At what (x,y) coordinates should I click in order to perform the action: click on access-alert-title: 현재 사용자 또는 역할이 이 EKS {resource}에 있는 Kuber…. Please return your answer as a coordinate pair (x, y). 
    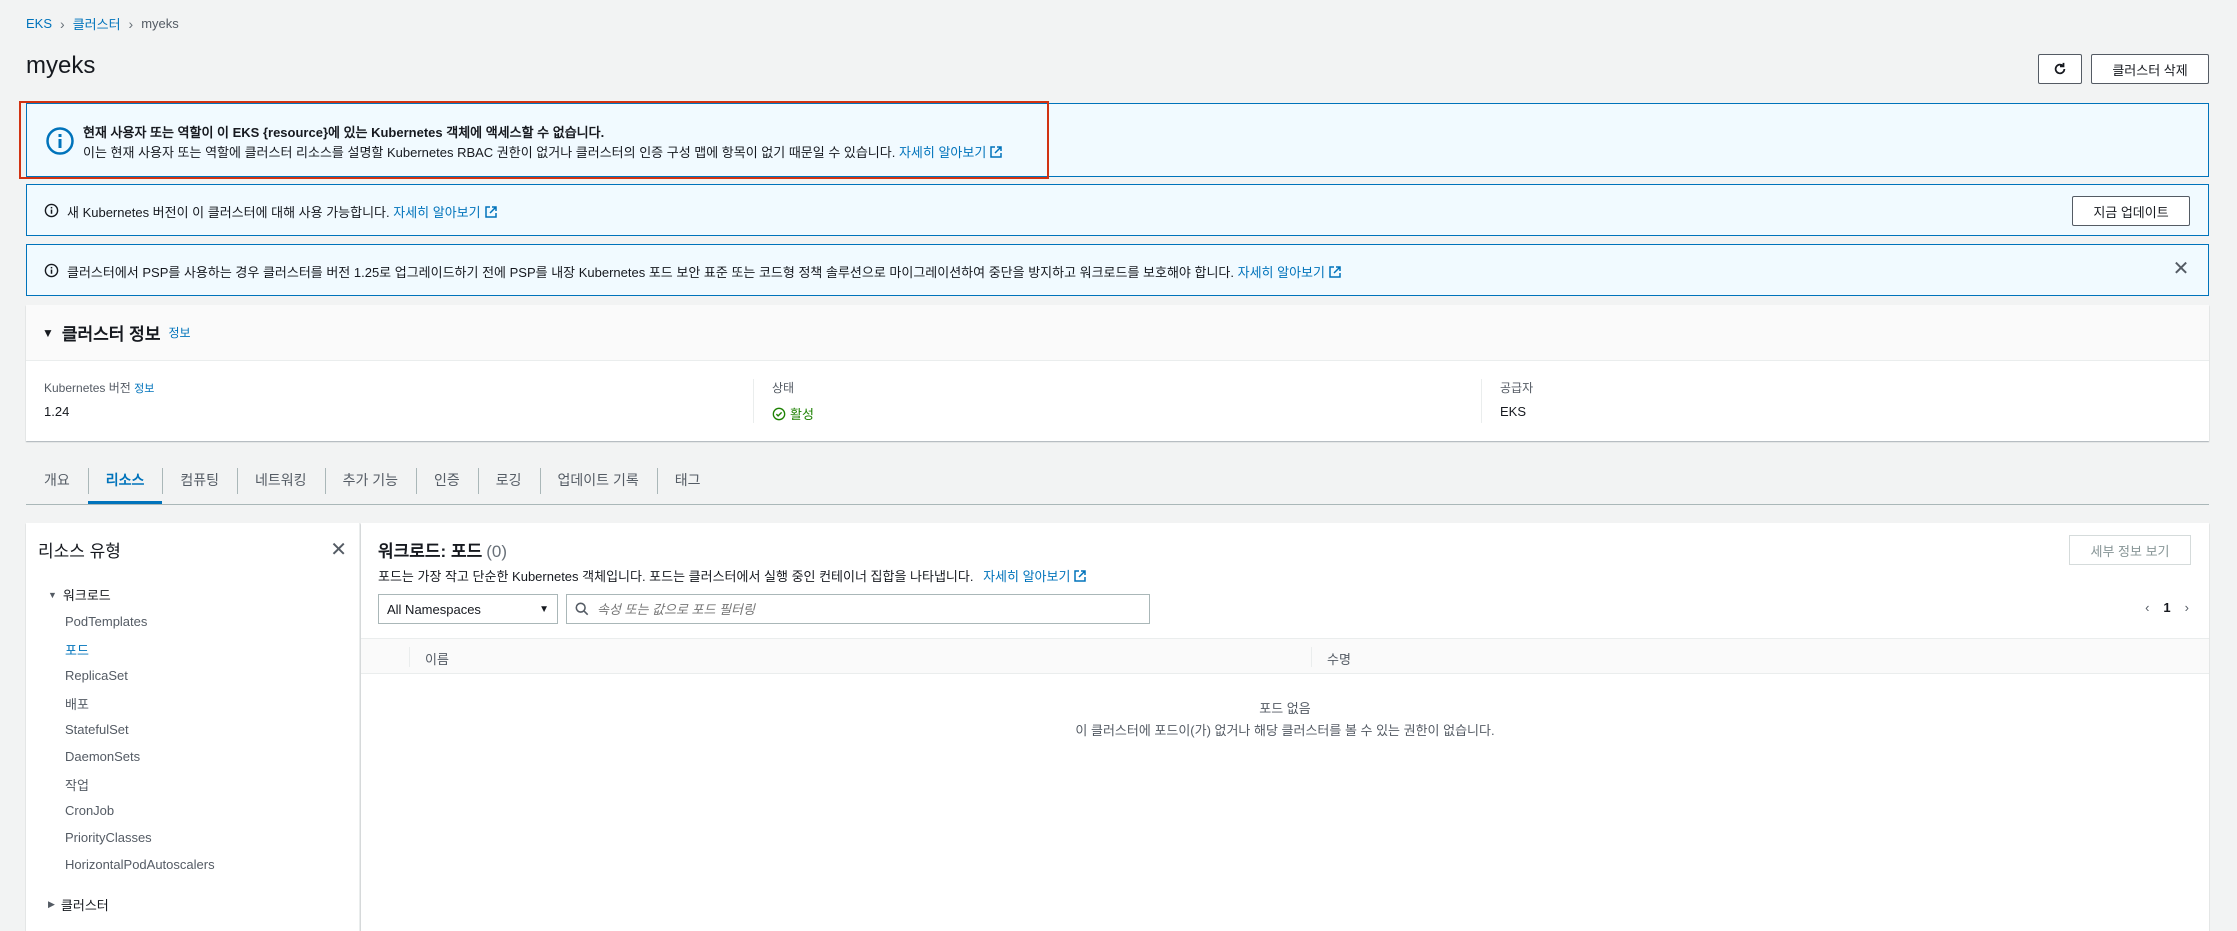
    Looking at the image, I should click on (344, 132).